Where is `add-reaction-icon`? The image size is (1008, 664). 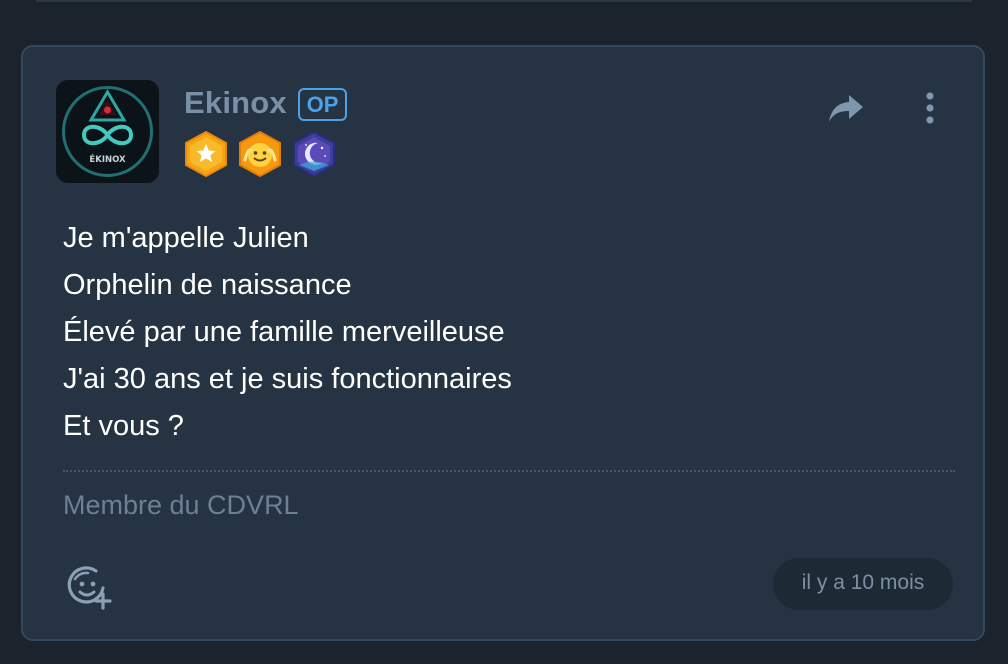 add-reaction-icon is located at coordinates (89, 588).